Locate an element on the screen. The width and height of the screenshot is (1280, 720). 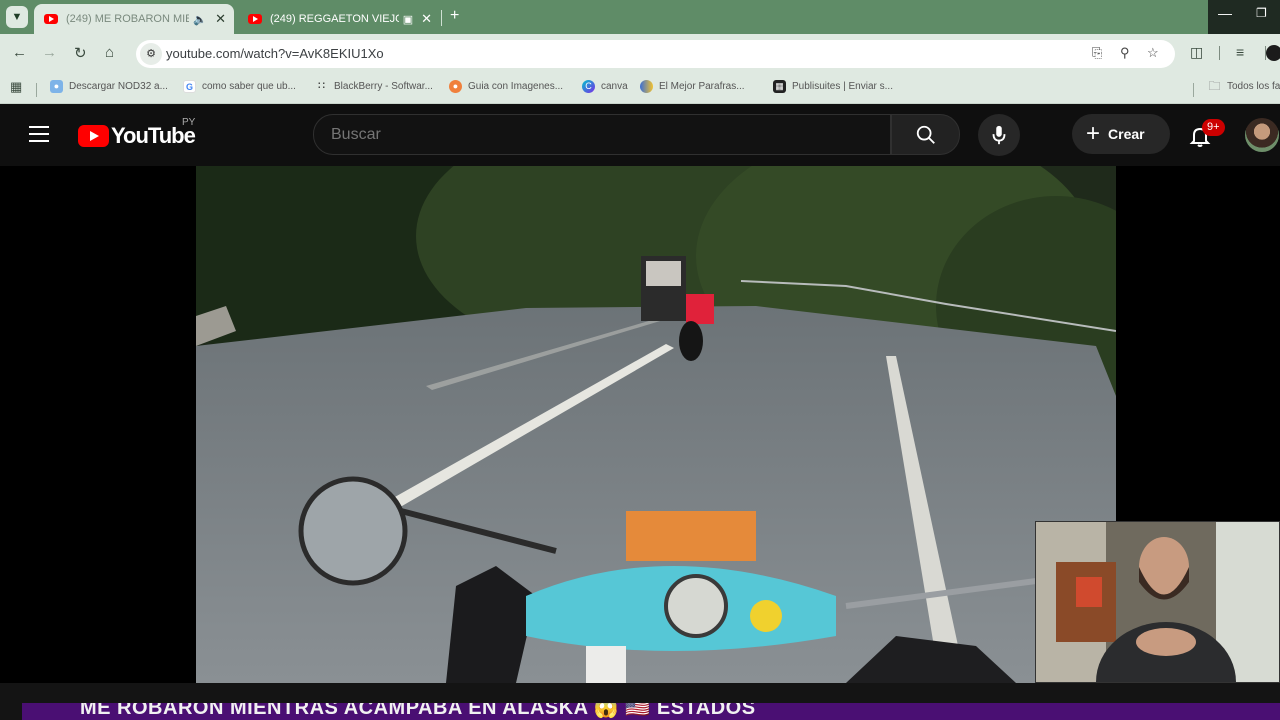
search-icon is located at coordinates (925, 134).